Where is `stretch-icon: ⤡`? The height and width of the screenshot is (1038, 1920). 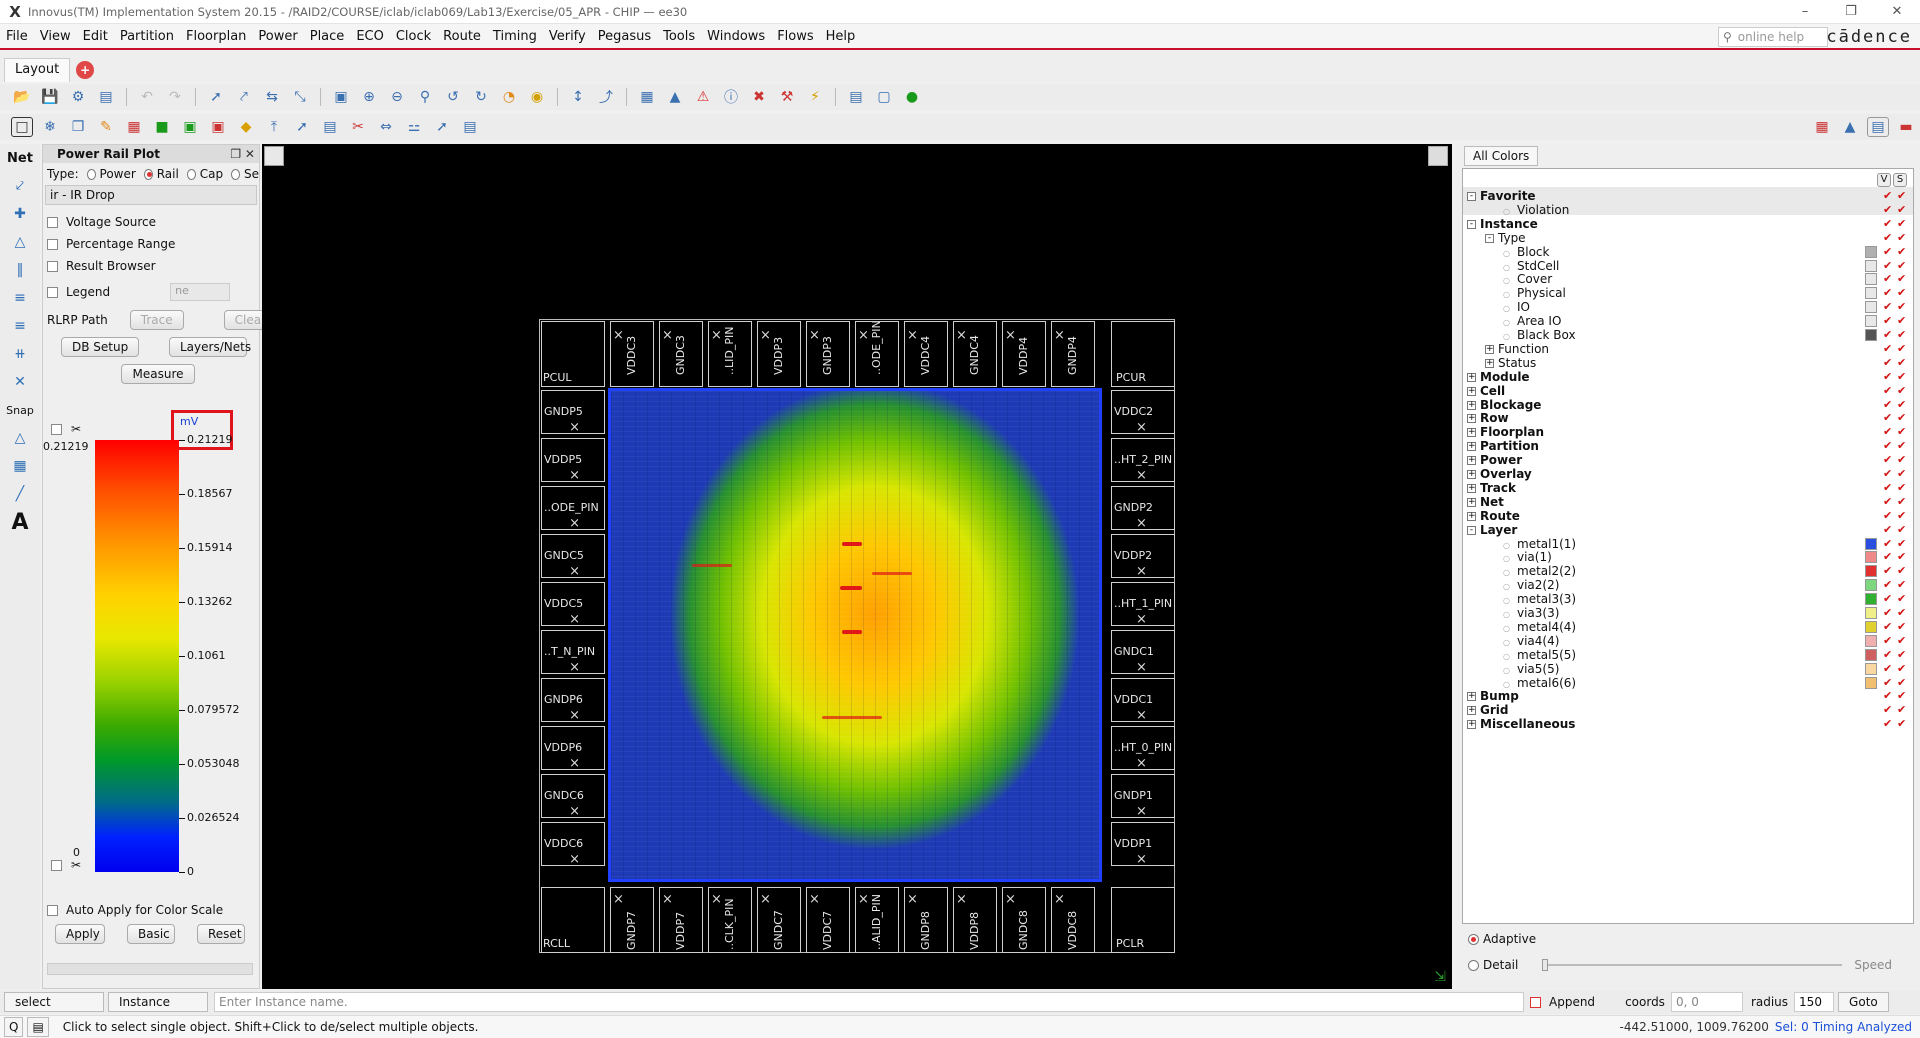 stretch-icon: ⤡ is located at coordinates (300, 97).